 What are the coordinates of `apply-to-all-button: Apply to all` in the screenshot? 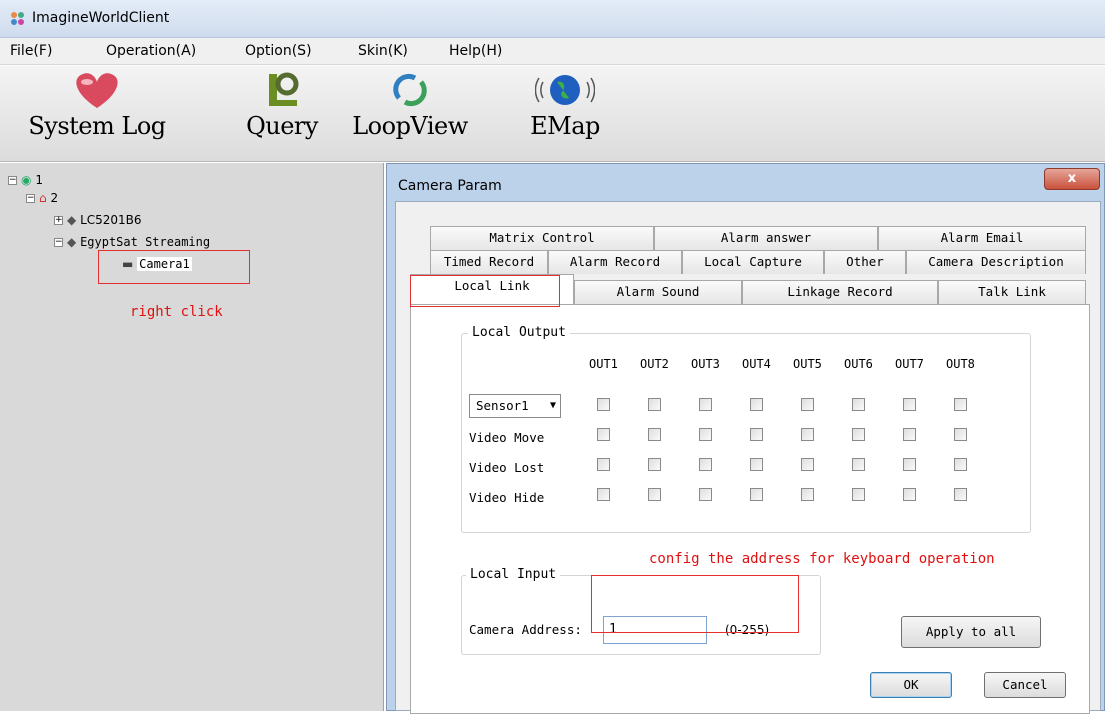 It's located at (971, 632).